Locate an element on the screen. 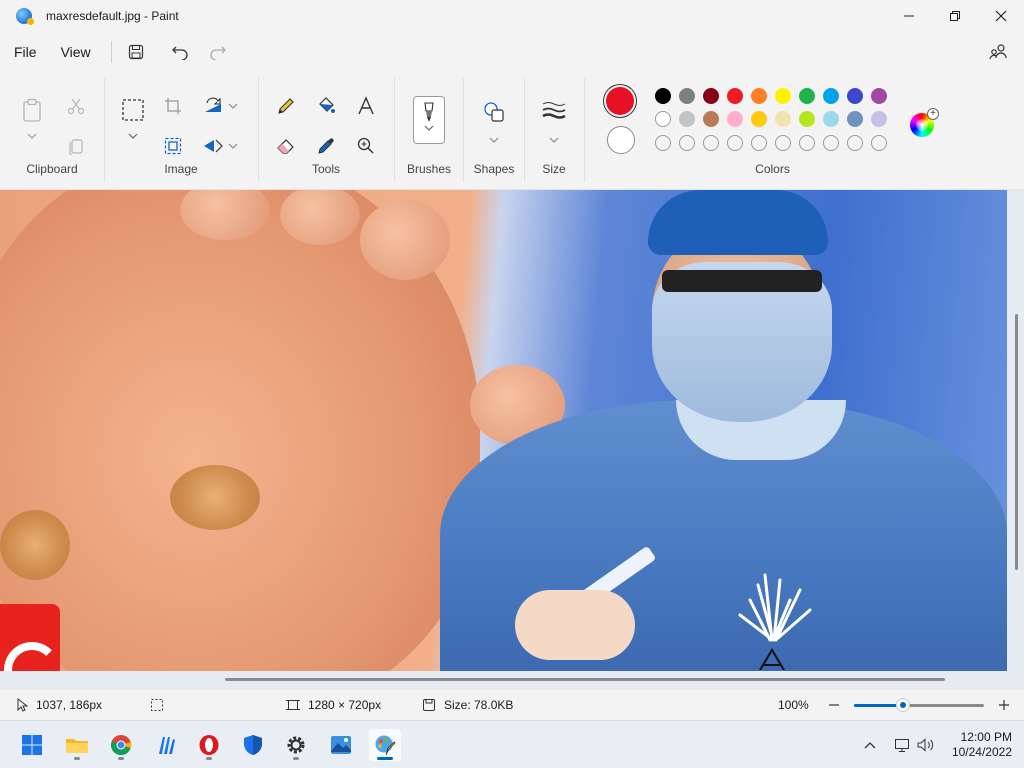  taskbar-chrome is located at coordinates (121, 745).